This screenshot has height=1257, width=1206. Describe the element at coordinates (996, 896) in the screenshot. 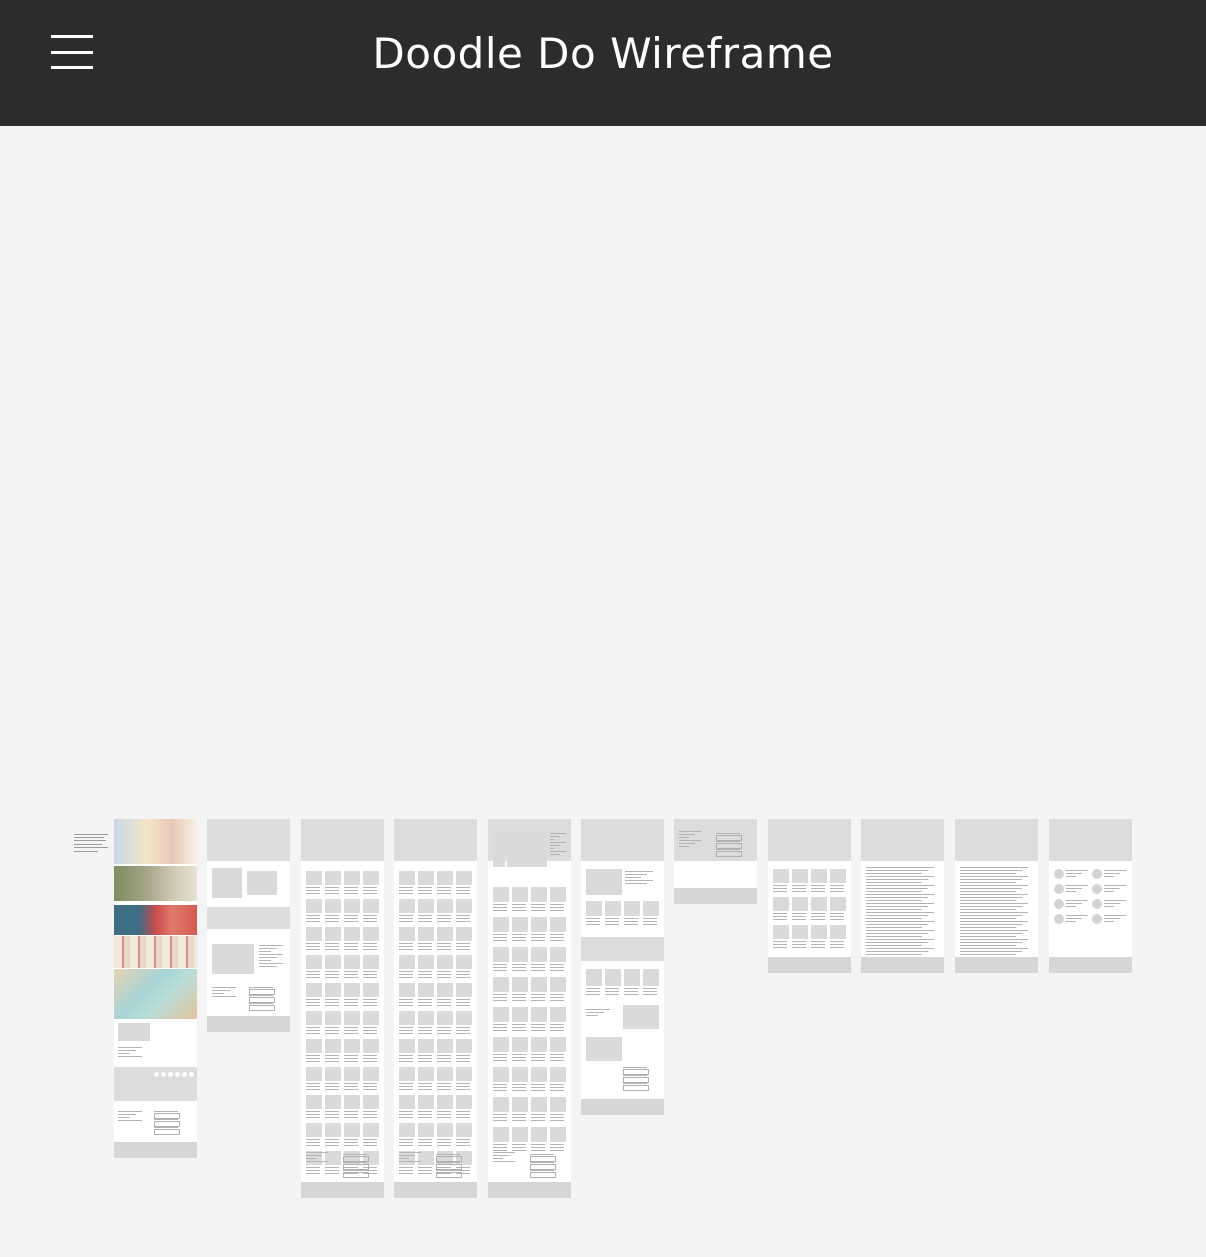

I see `wireframe-frame-terms` at that location.